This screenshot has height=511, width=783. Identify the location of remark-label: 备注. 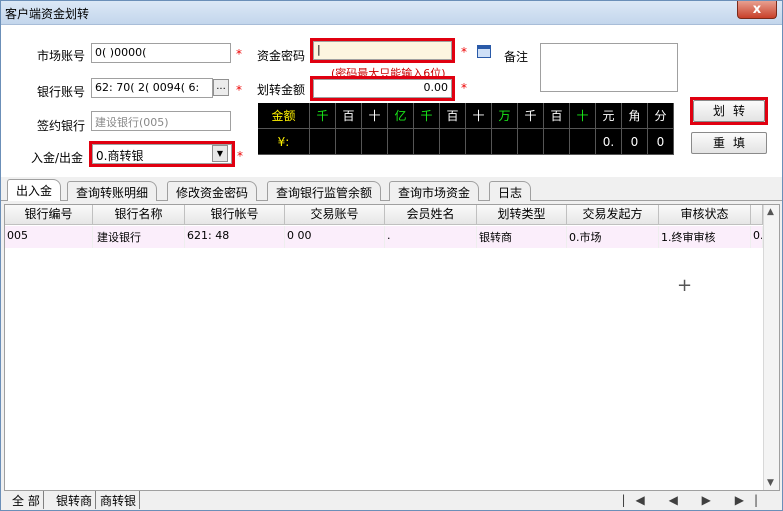
(516, 57).